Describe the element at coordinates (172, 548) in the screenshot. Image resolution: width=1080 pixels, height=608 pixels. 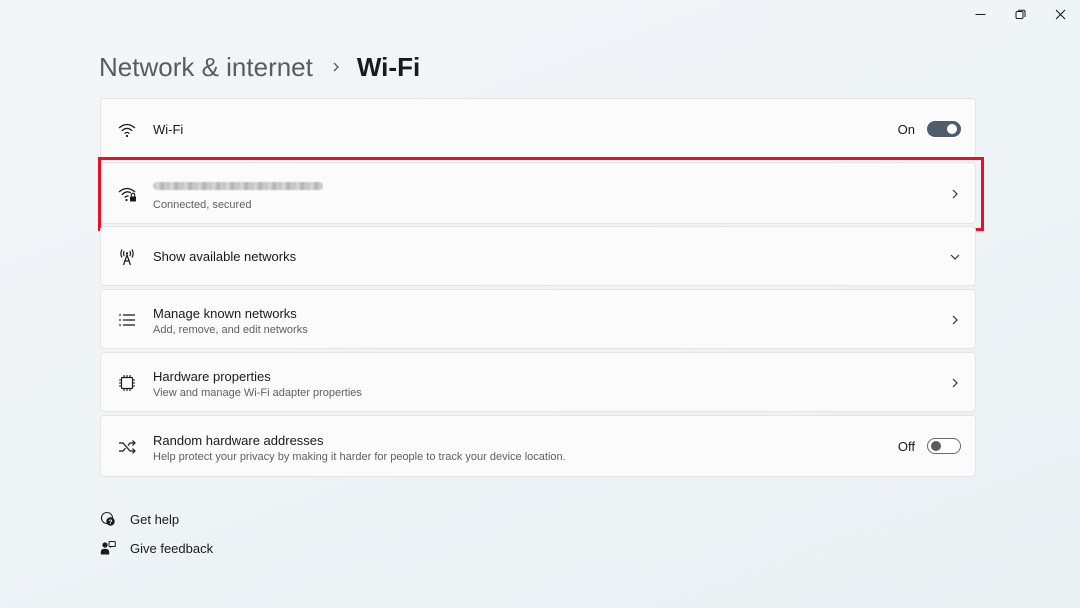
I see `give-feedback-label: Give feedback` at that location.